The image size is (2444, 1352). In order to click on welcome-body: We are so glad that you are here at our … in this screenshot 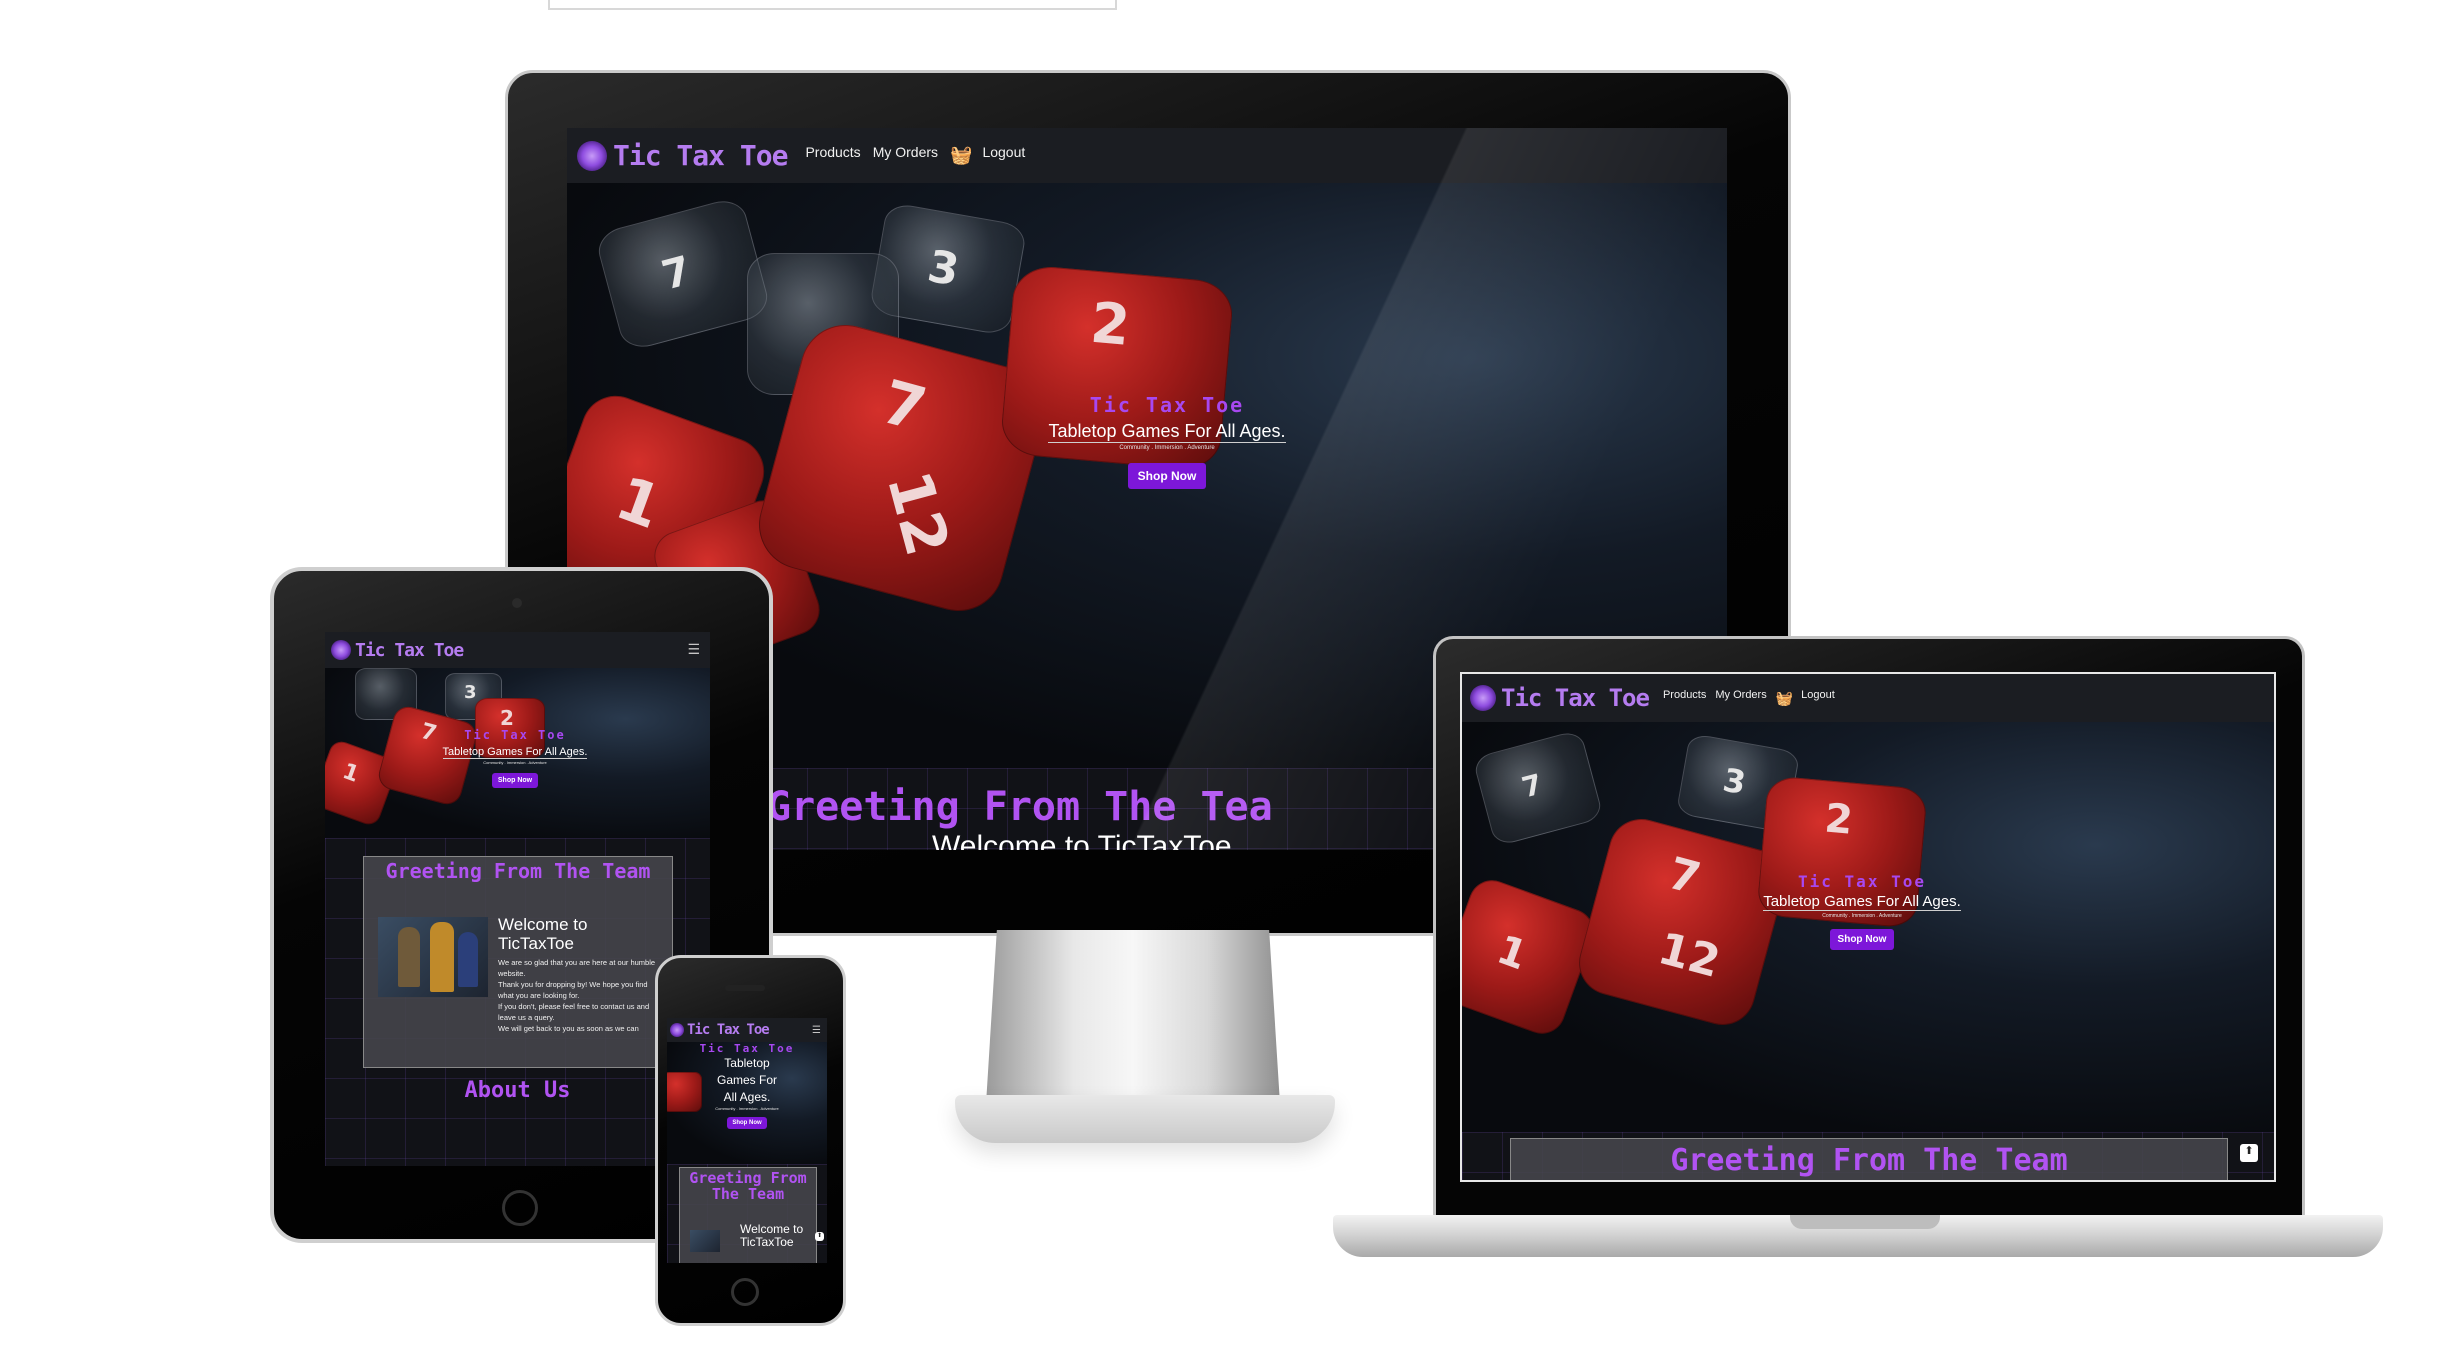, I will do `click(577, 995)`.